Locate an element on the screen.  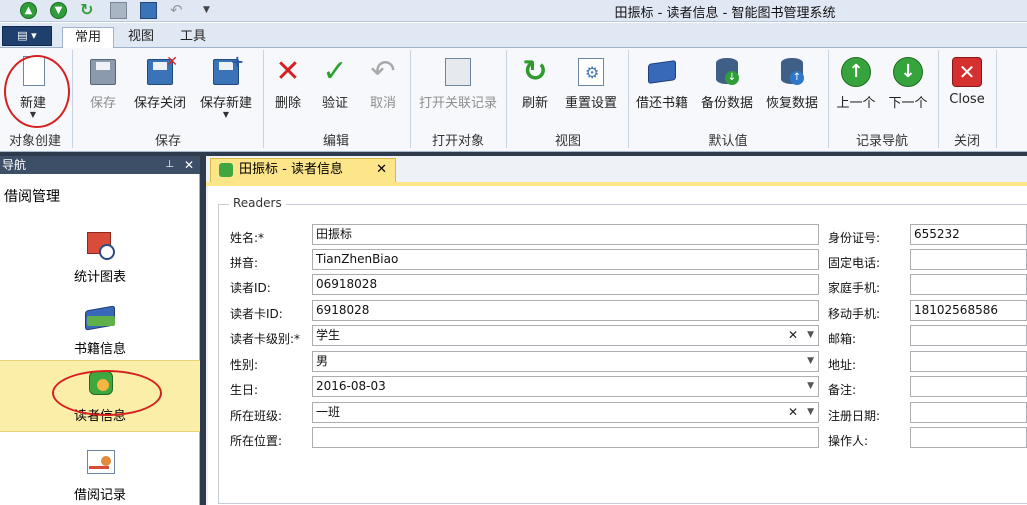
reader-id-field: 06918028 is located at coordinates (565, 284).